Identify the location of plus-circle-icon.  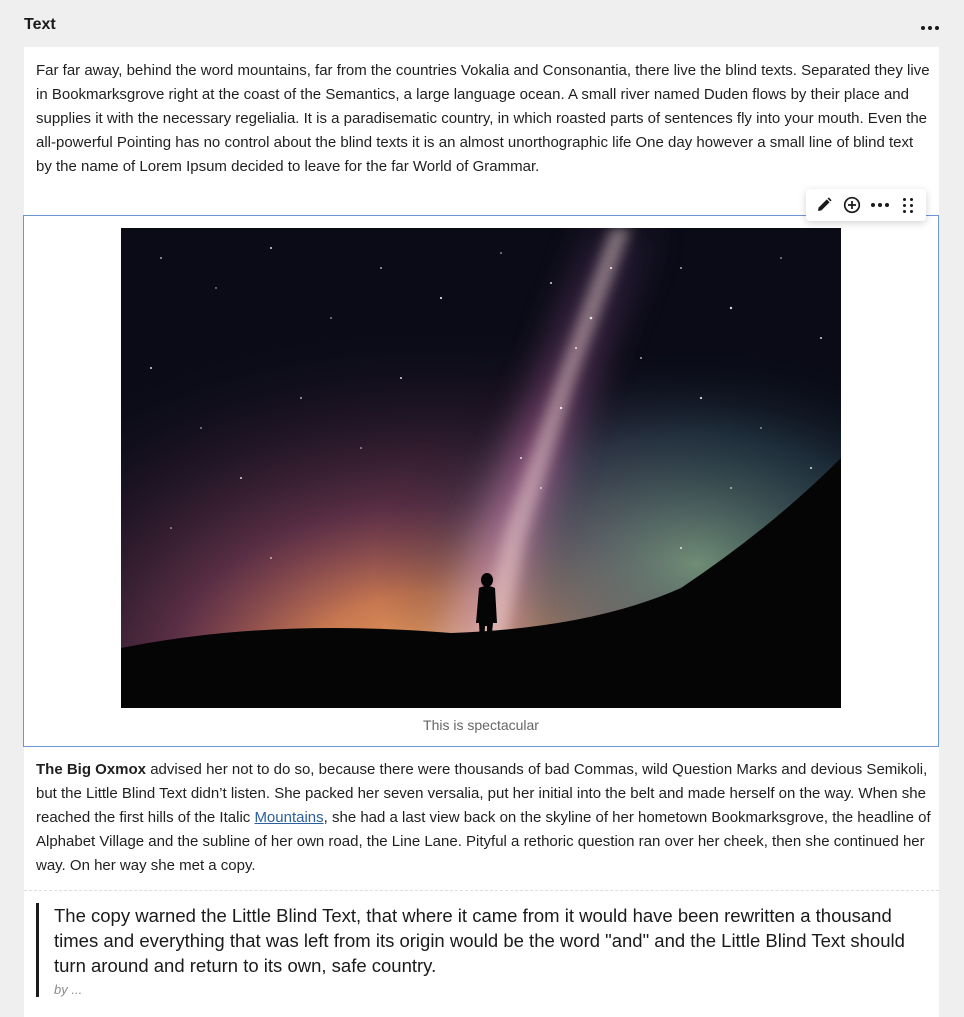
(852, 205).